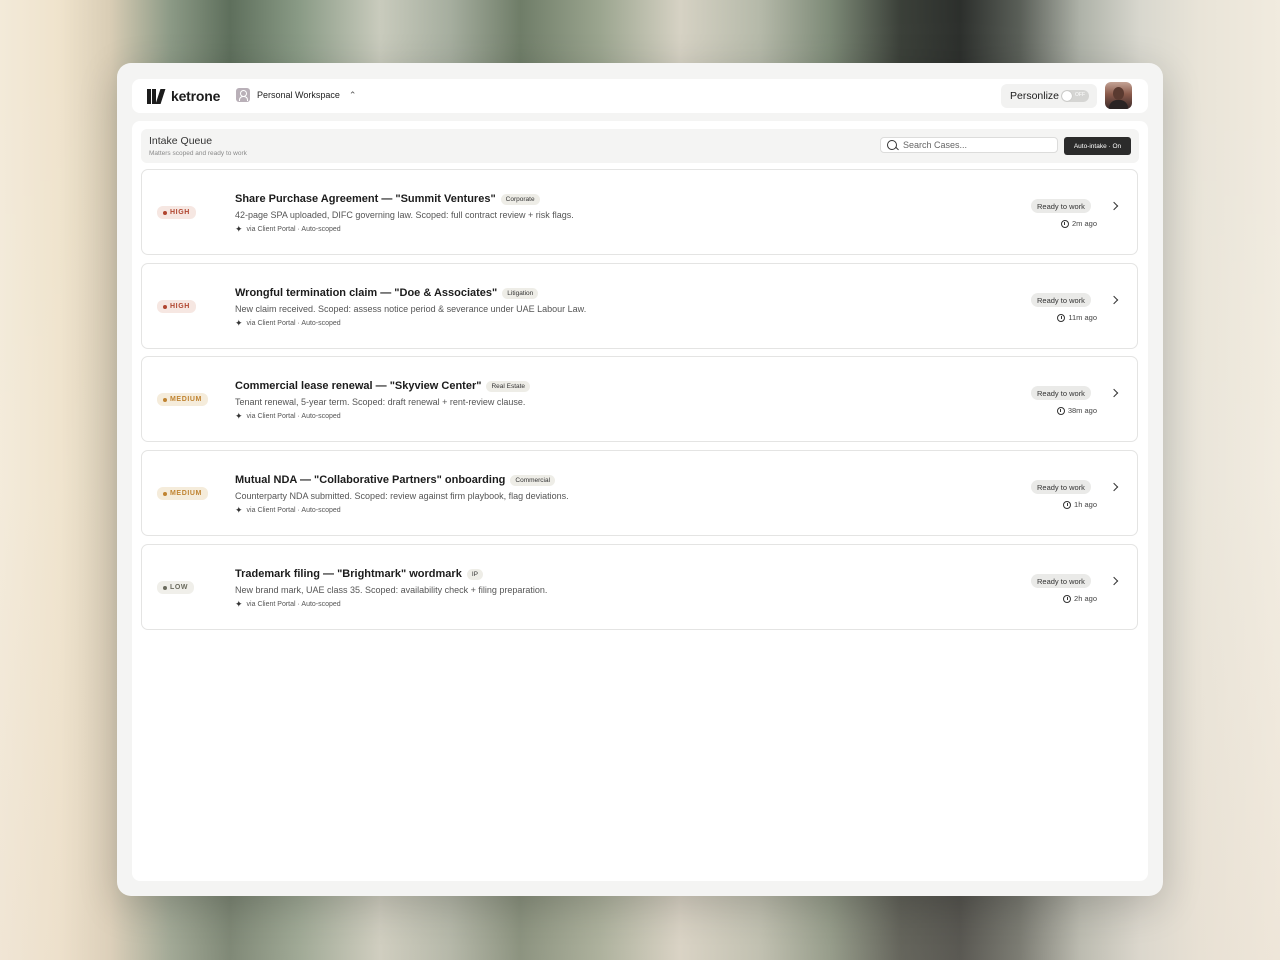 The height and width of the screenshot is (960, 1280). What do you see at coordinates (1118, 95) in the screenshot?
I see `avatar` at bounding box center [1118, 95].